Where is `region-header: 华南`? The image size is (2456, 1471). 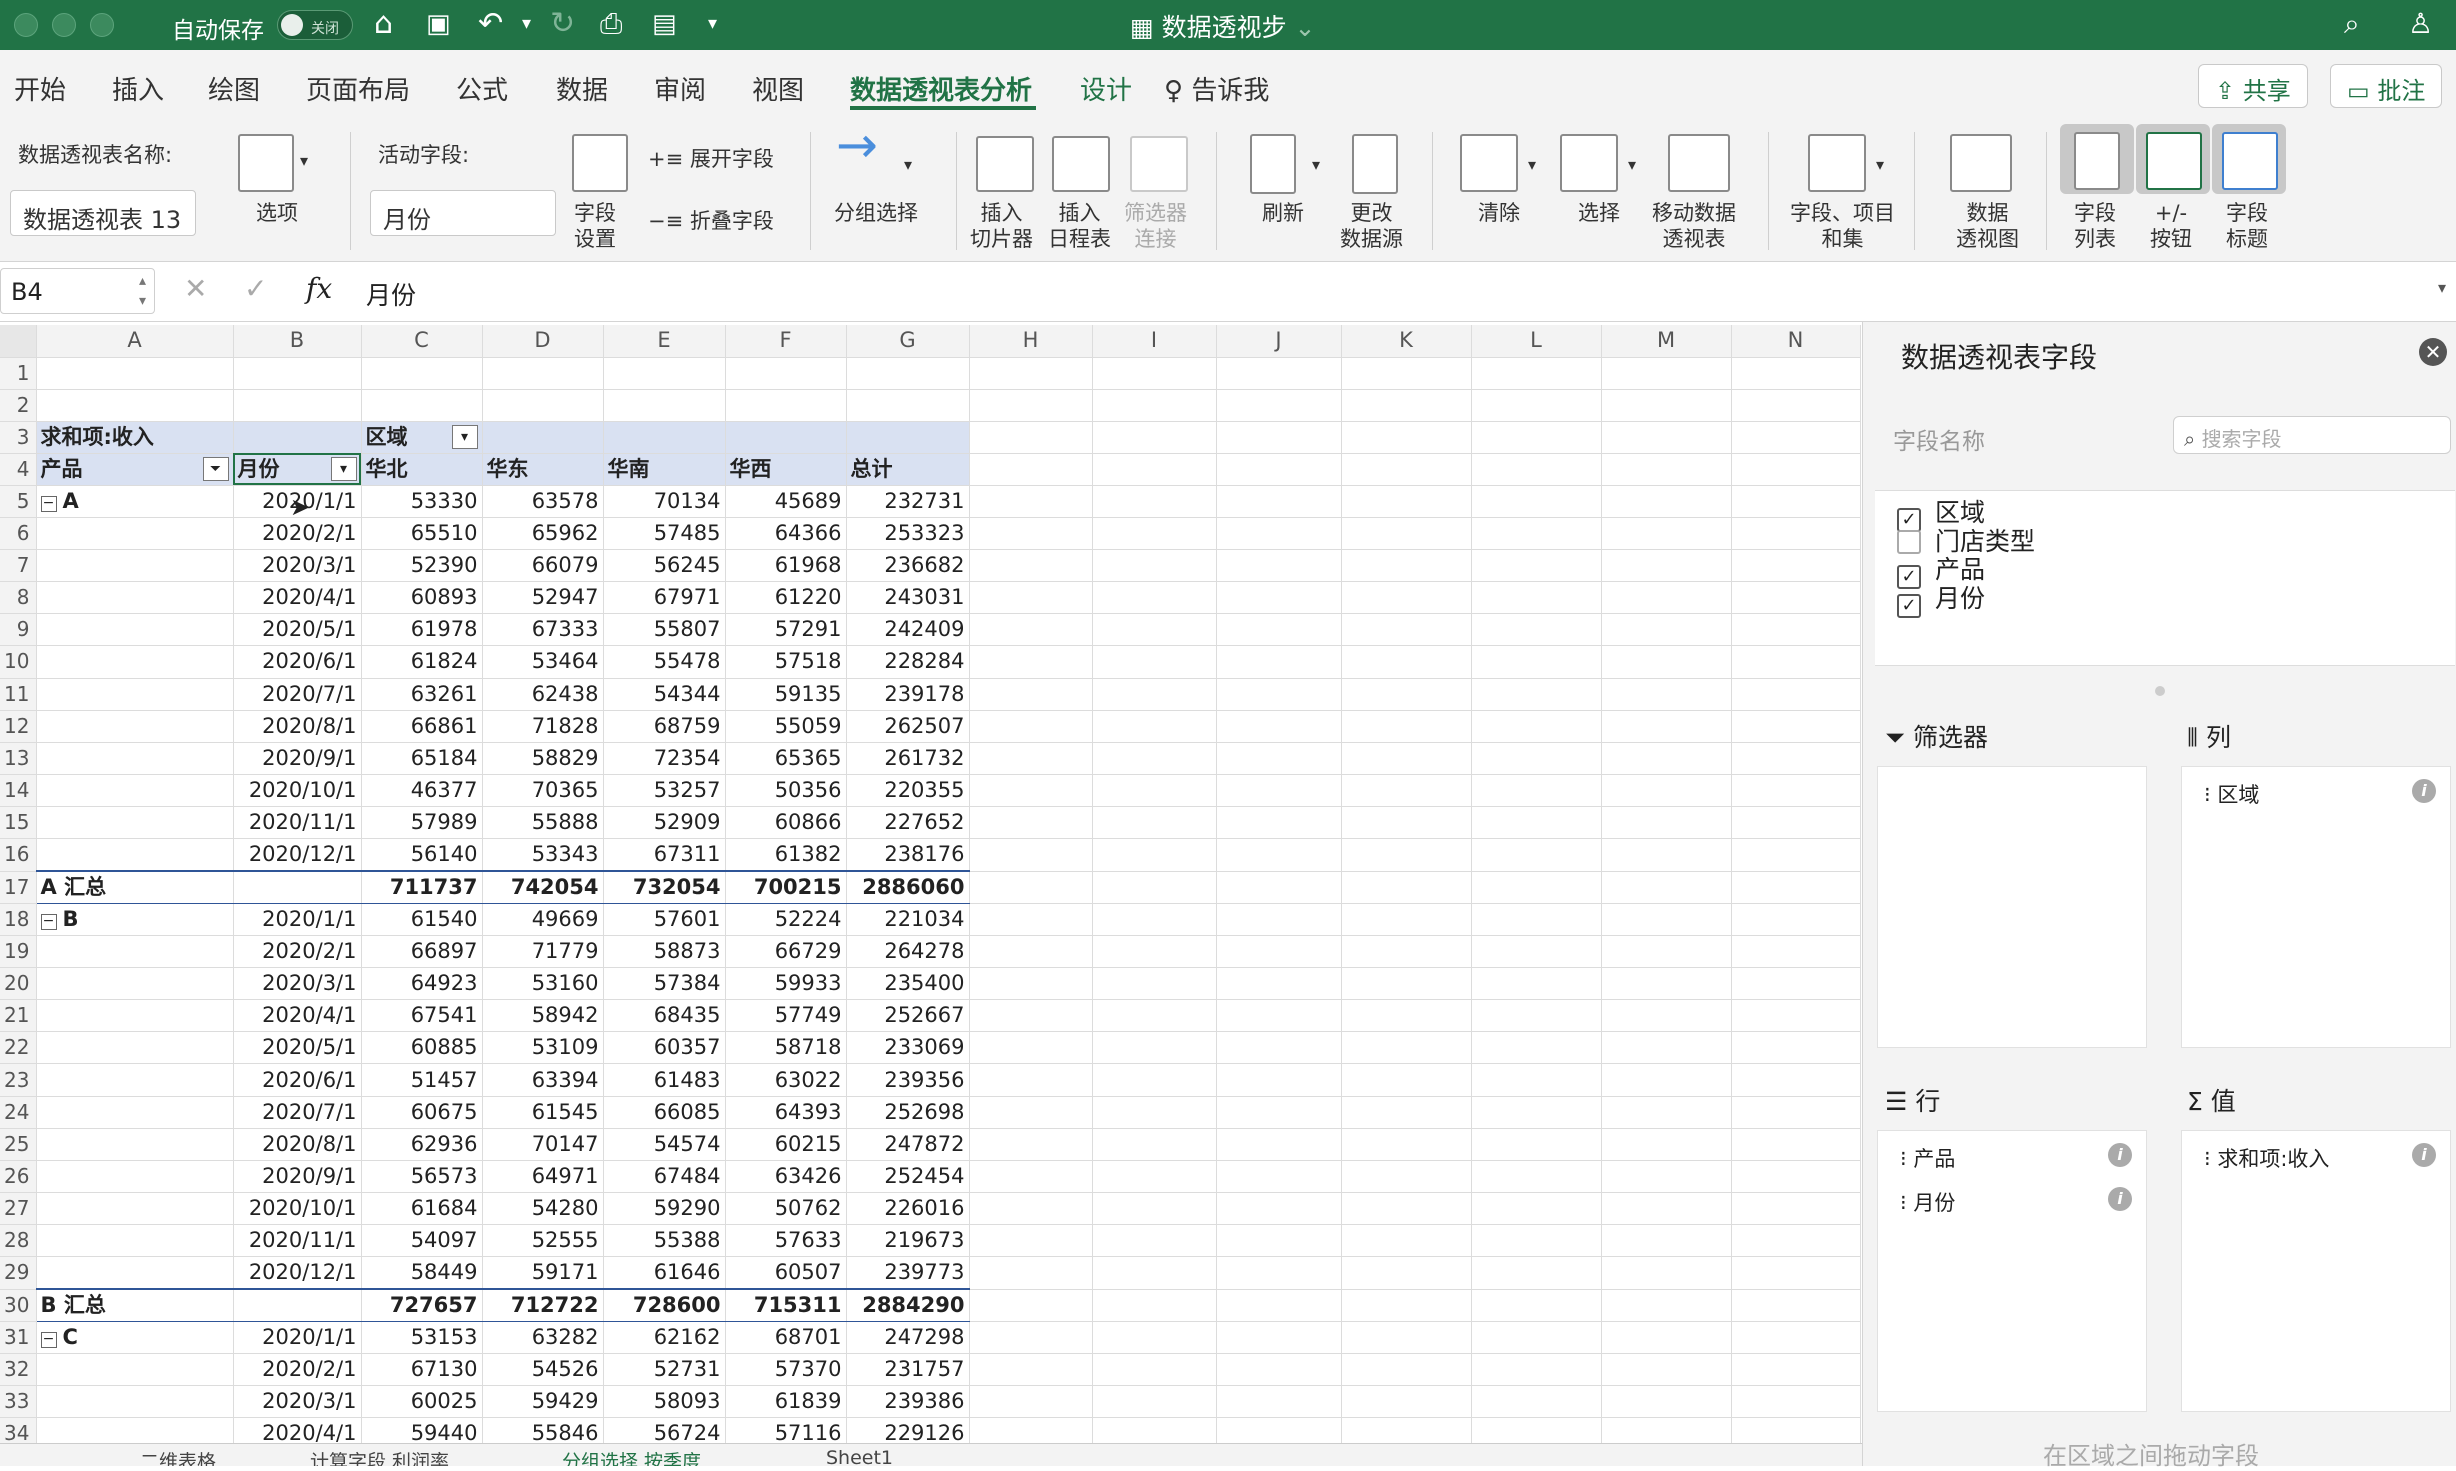
region-header: 华南 is located at coordinates (664, 469).